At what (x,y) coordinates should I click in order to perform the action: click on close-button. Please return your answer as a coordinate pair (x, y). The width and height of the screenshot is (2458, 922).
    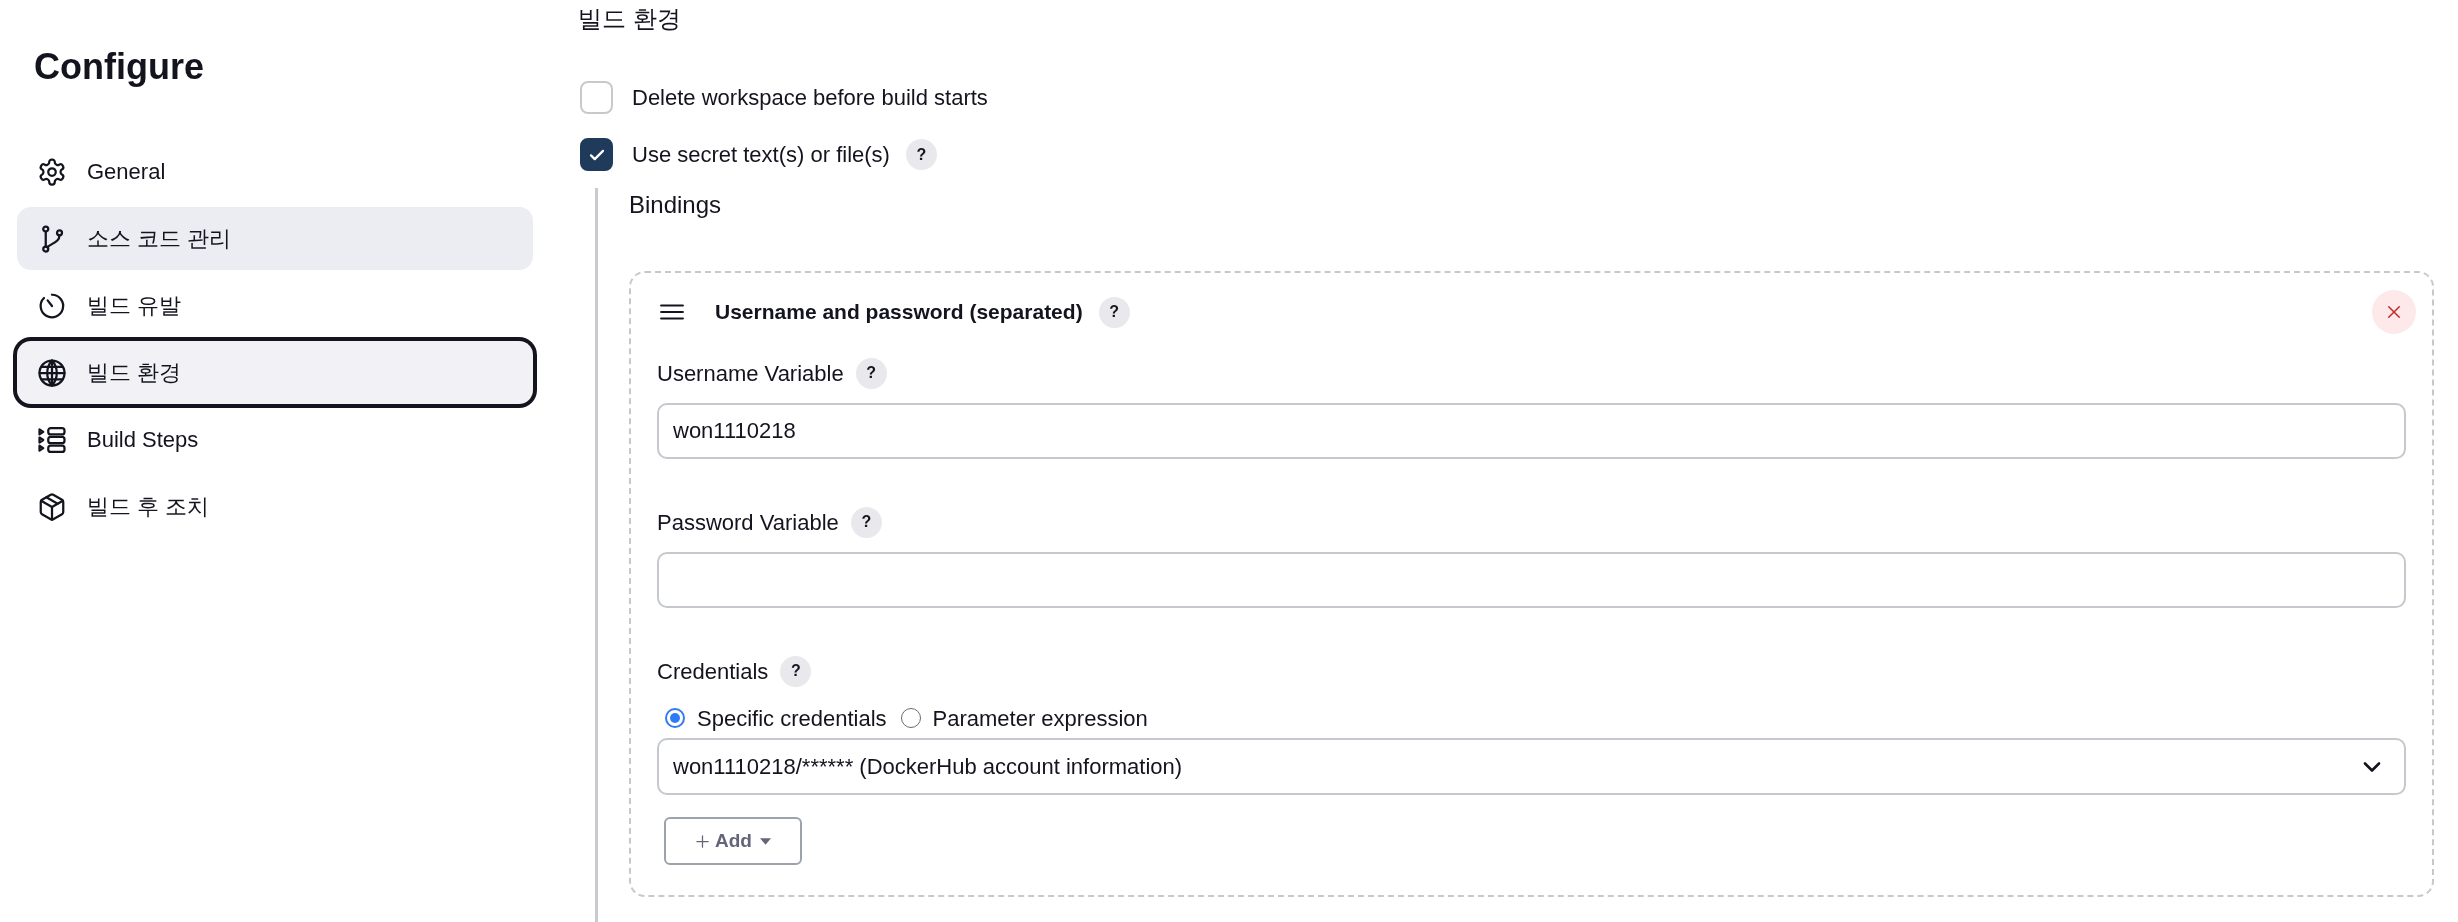
    Looking at the image, I should click on (2394, 312).